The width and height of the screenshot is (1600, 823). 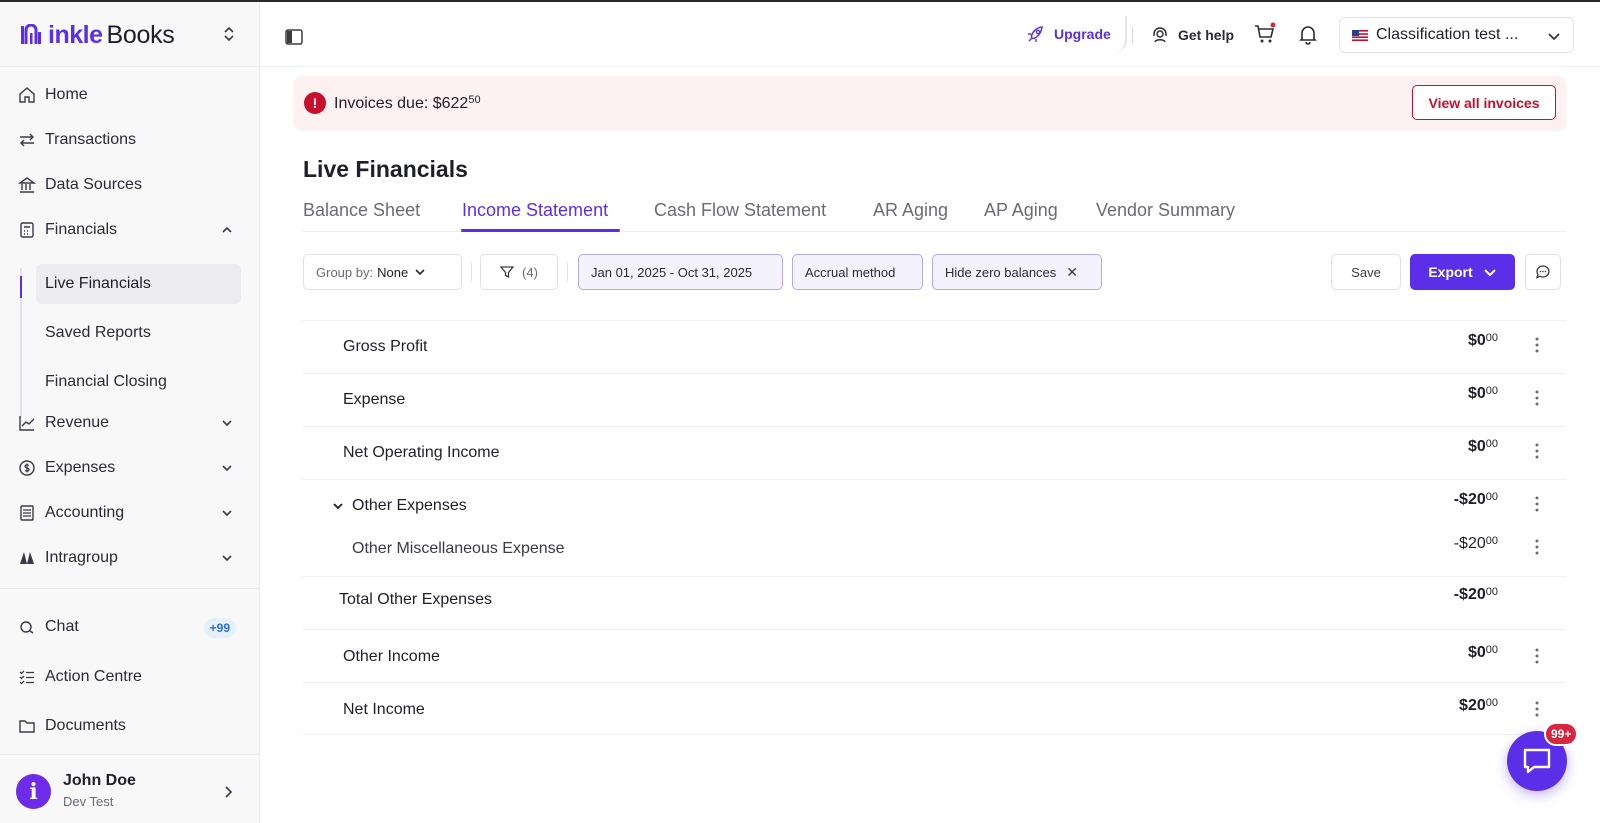 What do you see at coordinates (540, 230) in the screenshot?
I see `active-tab-underline` at bounding box center [540, 230].